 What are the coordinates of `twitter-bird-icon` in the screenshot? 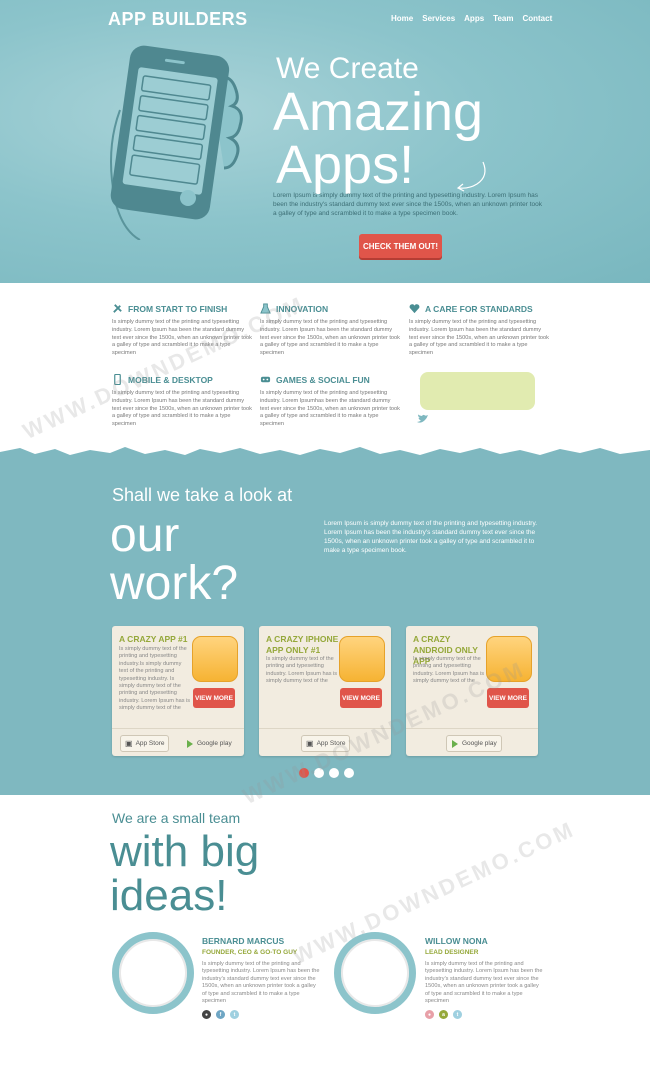 It's located at (423, 419).